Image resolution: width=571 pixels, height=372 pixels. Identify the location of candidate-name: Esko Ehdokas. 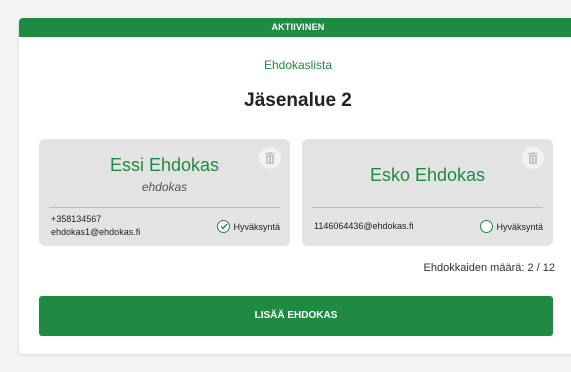
(427, 175).